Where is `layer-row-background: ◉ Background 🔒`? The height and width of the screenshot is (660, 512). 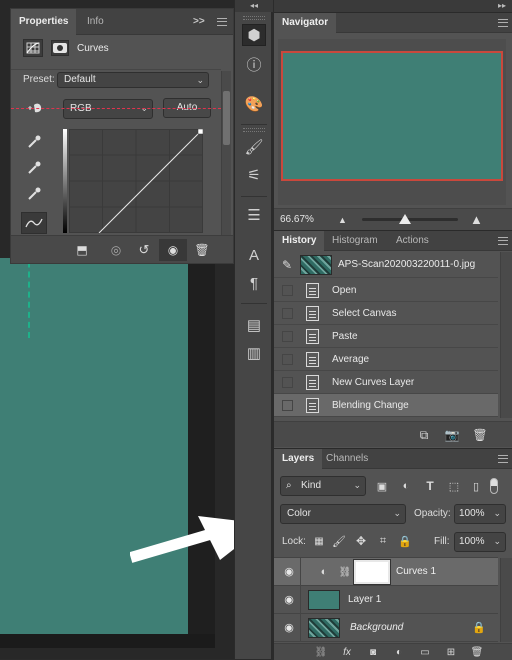
layer-row-background: ◉ Background 🔒 is located at coordinates (386, 628).